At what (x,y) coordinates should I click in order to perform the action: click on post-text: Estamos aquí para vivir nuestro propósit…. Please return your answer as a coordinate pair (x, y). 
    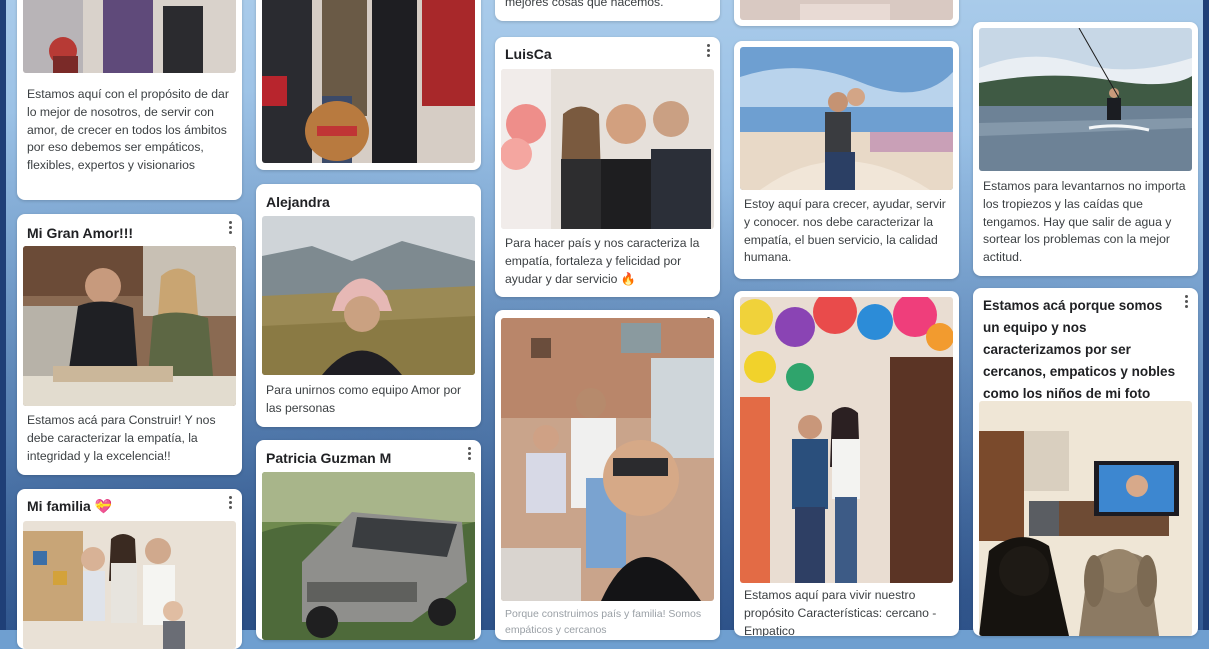
    Looking at the image, I should click on (840, 612).